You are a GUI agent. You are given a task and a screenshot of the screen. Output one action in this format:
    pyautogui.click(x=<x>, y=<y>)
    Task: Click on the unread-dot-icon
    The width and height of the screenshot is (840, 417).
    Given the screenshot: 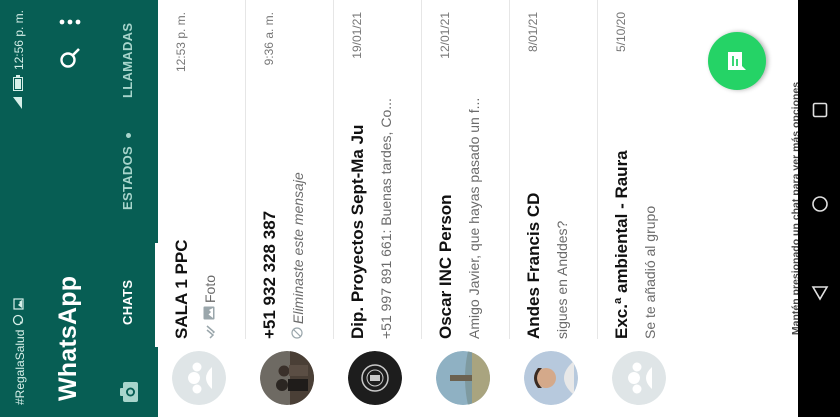 What is the action you would take?
    pyautogui.click(x=129, y=136)
    